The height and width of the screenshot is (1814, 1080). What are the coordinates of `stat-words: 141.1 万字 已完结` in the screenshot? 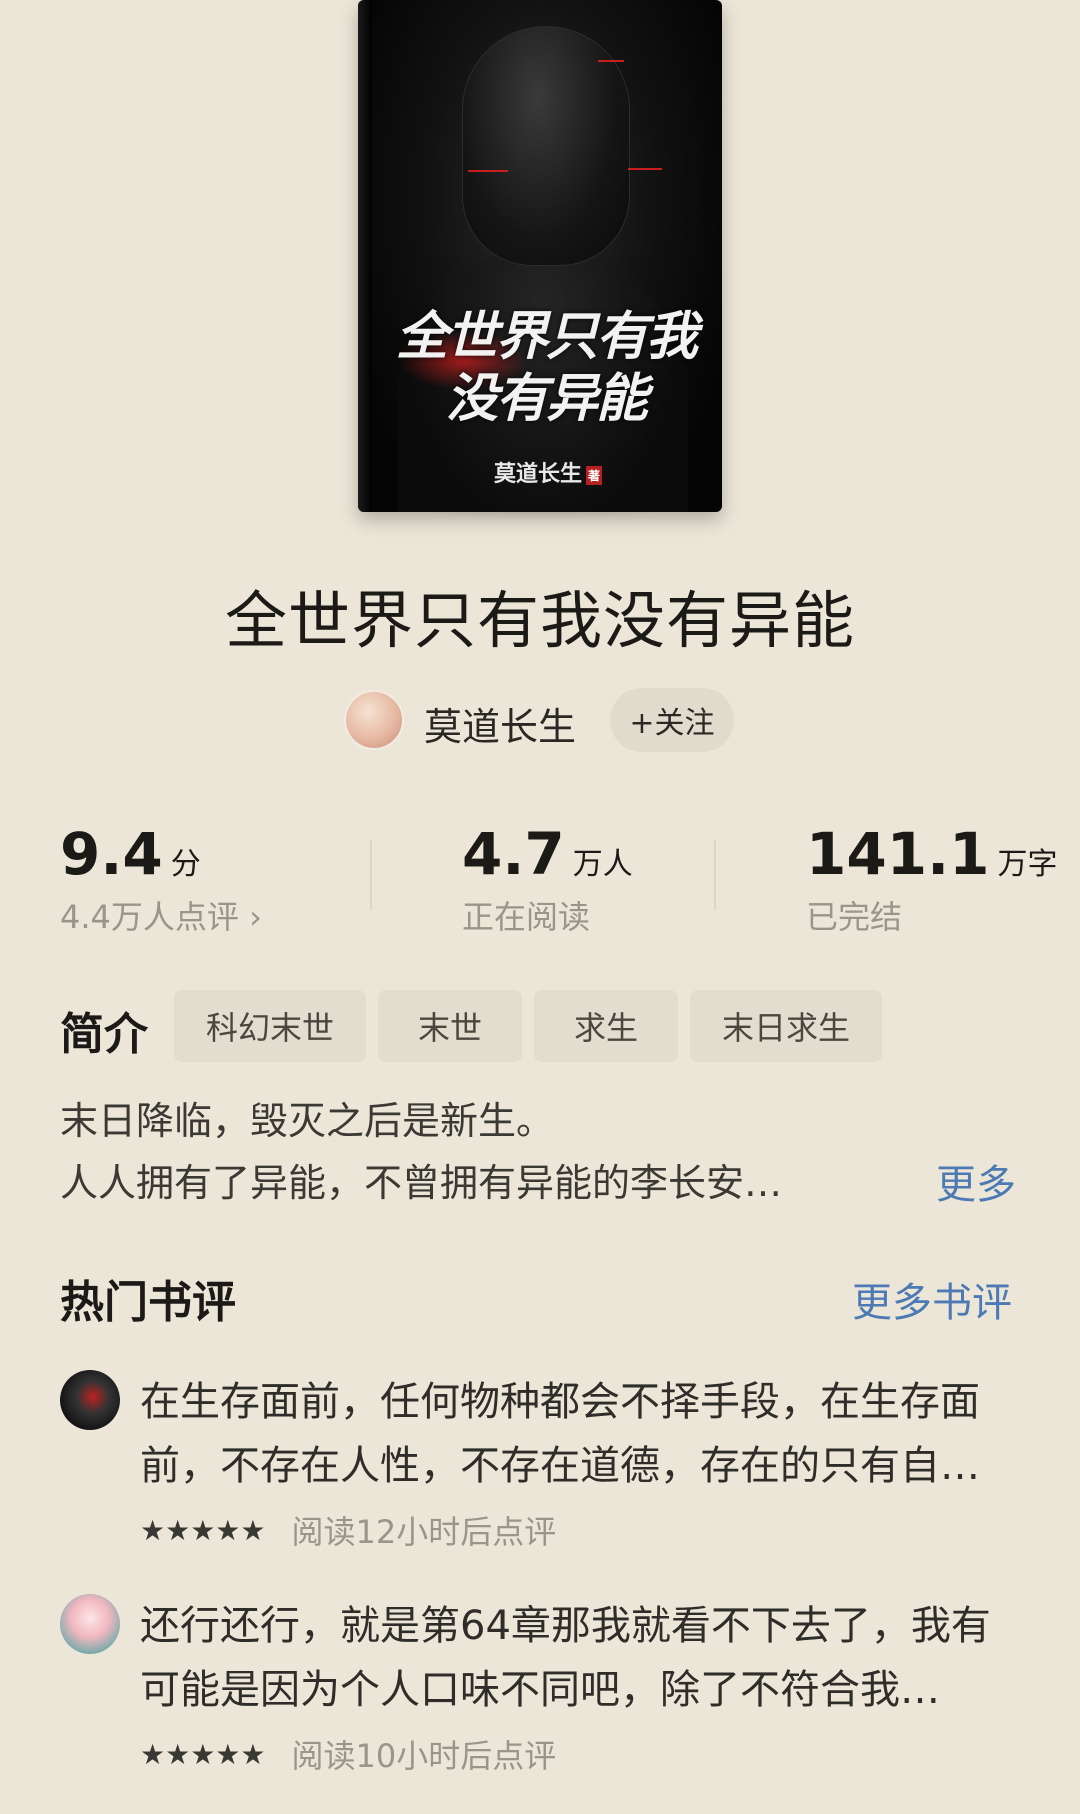 It's located at (931, 879).